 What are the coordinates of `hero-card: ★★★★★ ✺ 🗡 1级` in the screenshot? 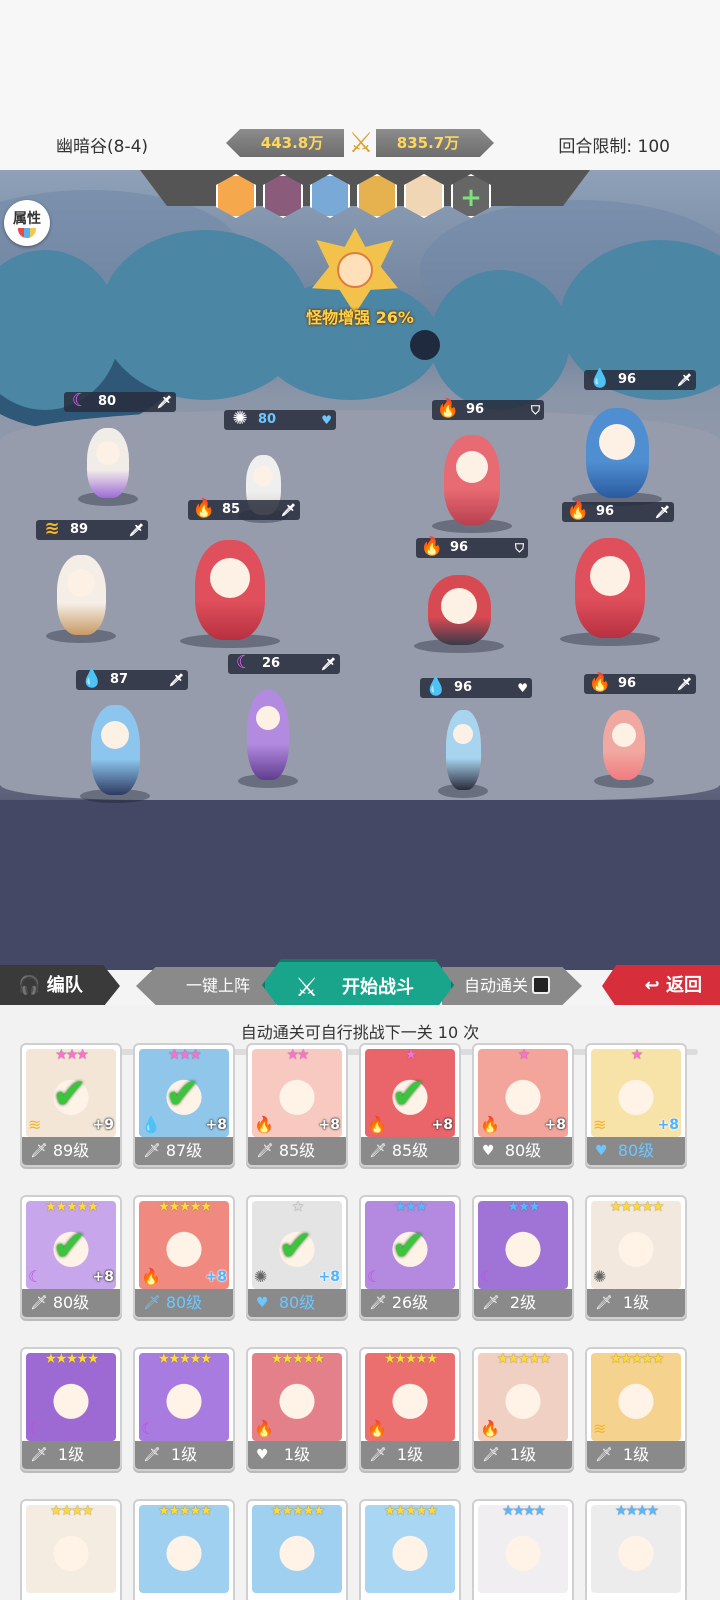 It's located at (636, 1257).